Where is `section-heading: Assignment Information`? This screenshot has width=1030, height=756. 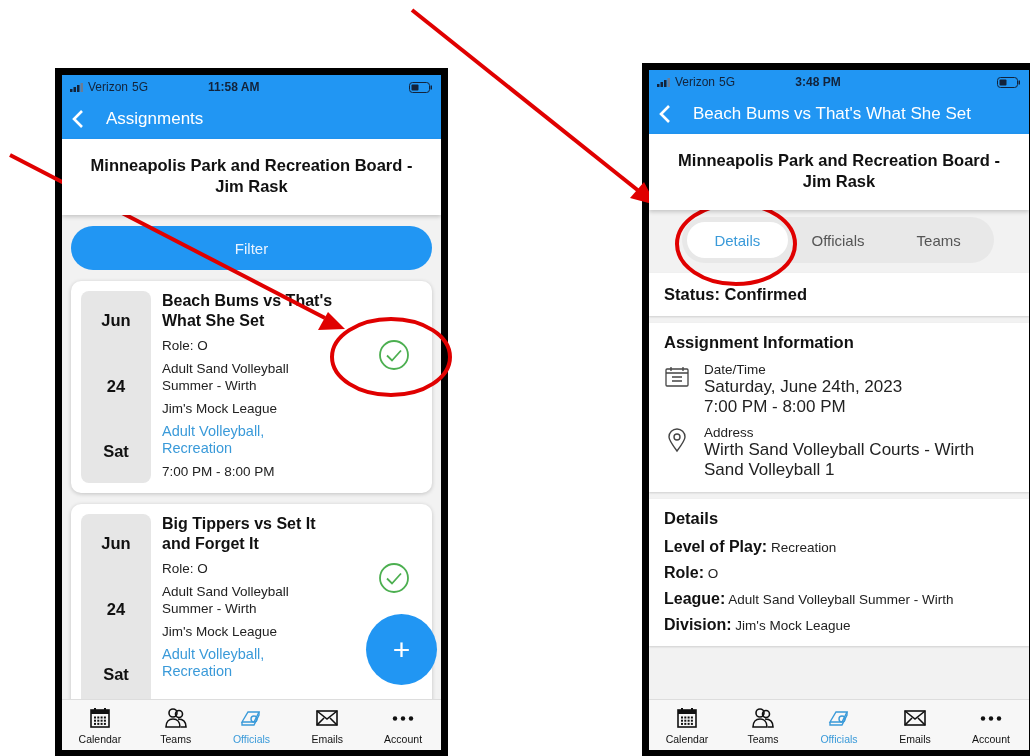
section-heading: Assignment Information is located at coordinates (759, 342).